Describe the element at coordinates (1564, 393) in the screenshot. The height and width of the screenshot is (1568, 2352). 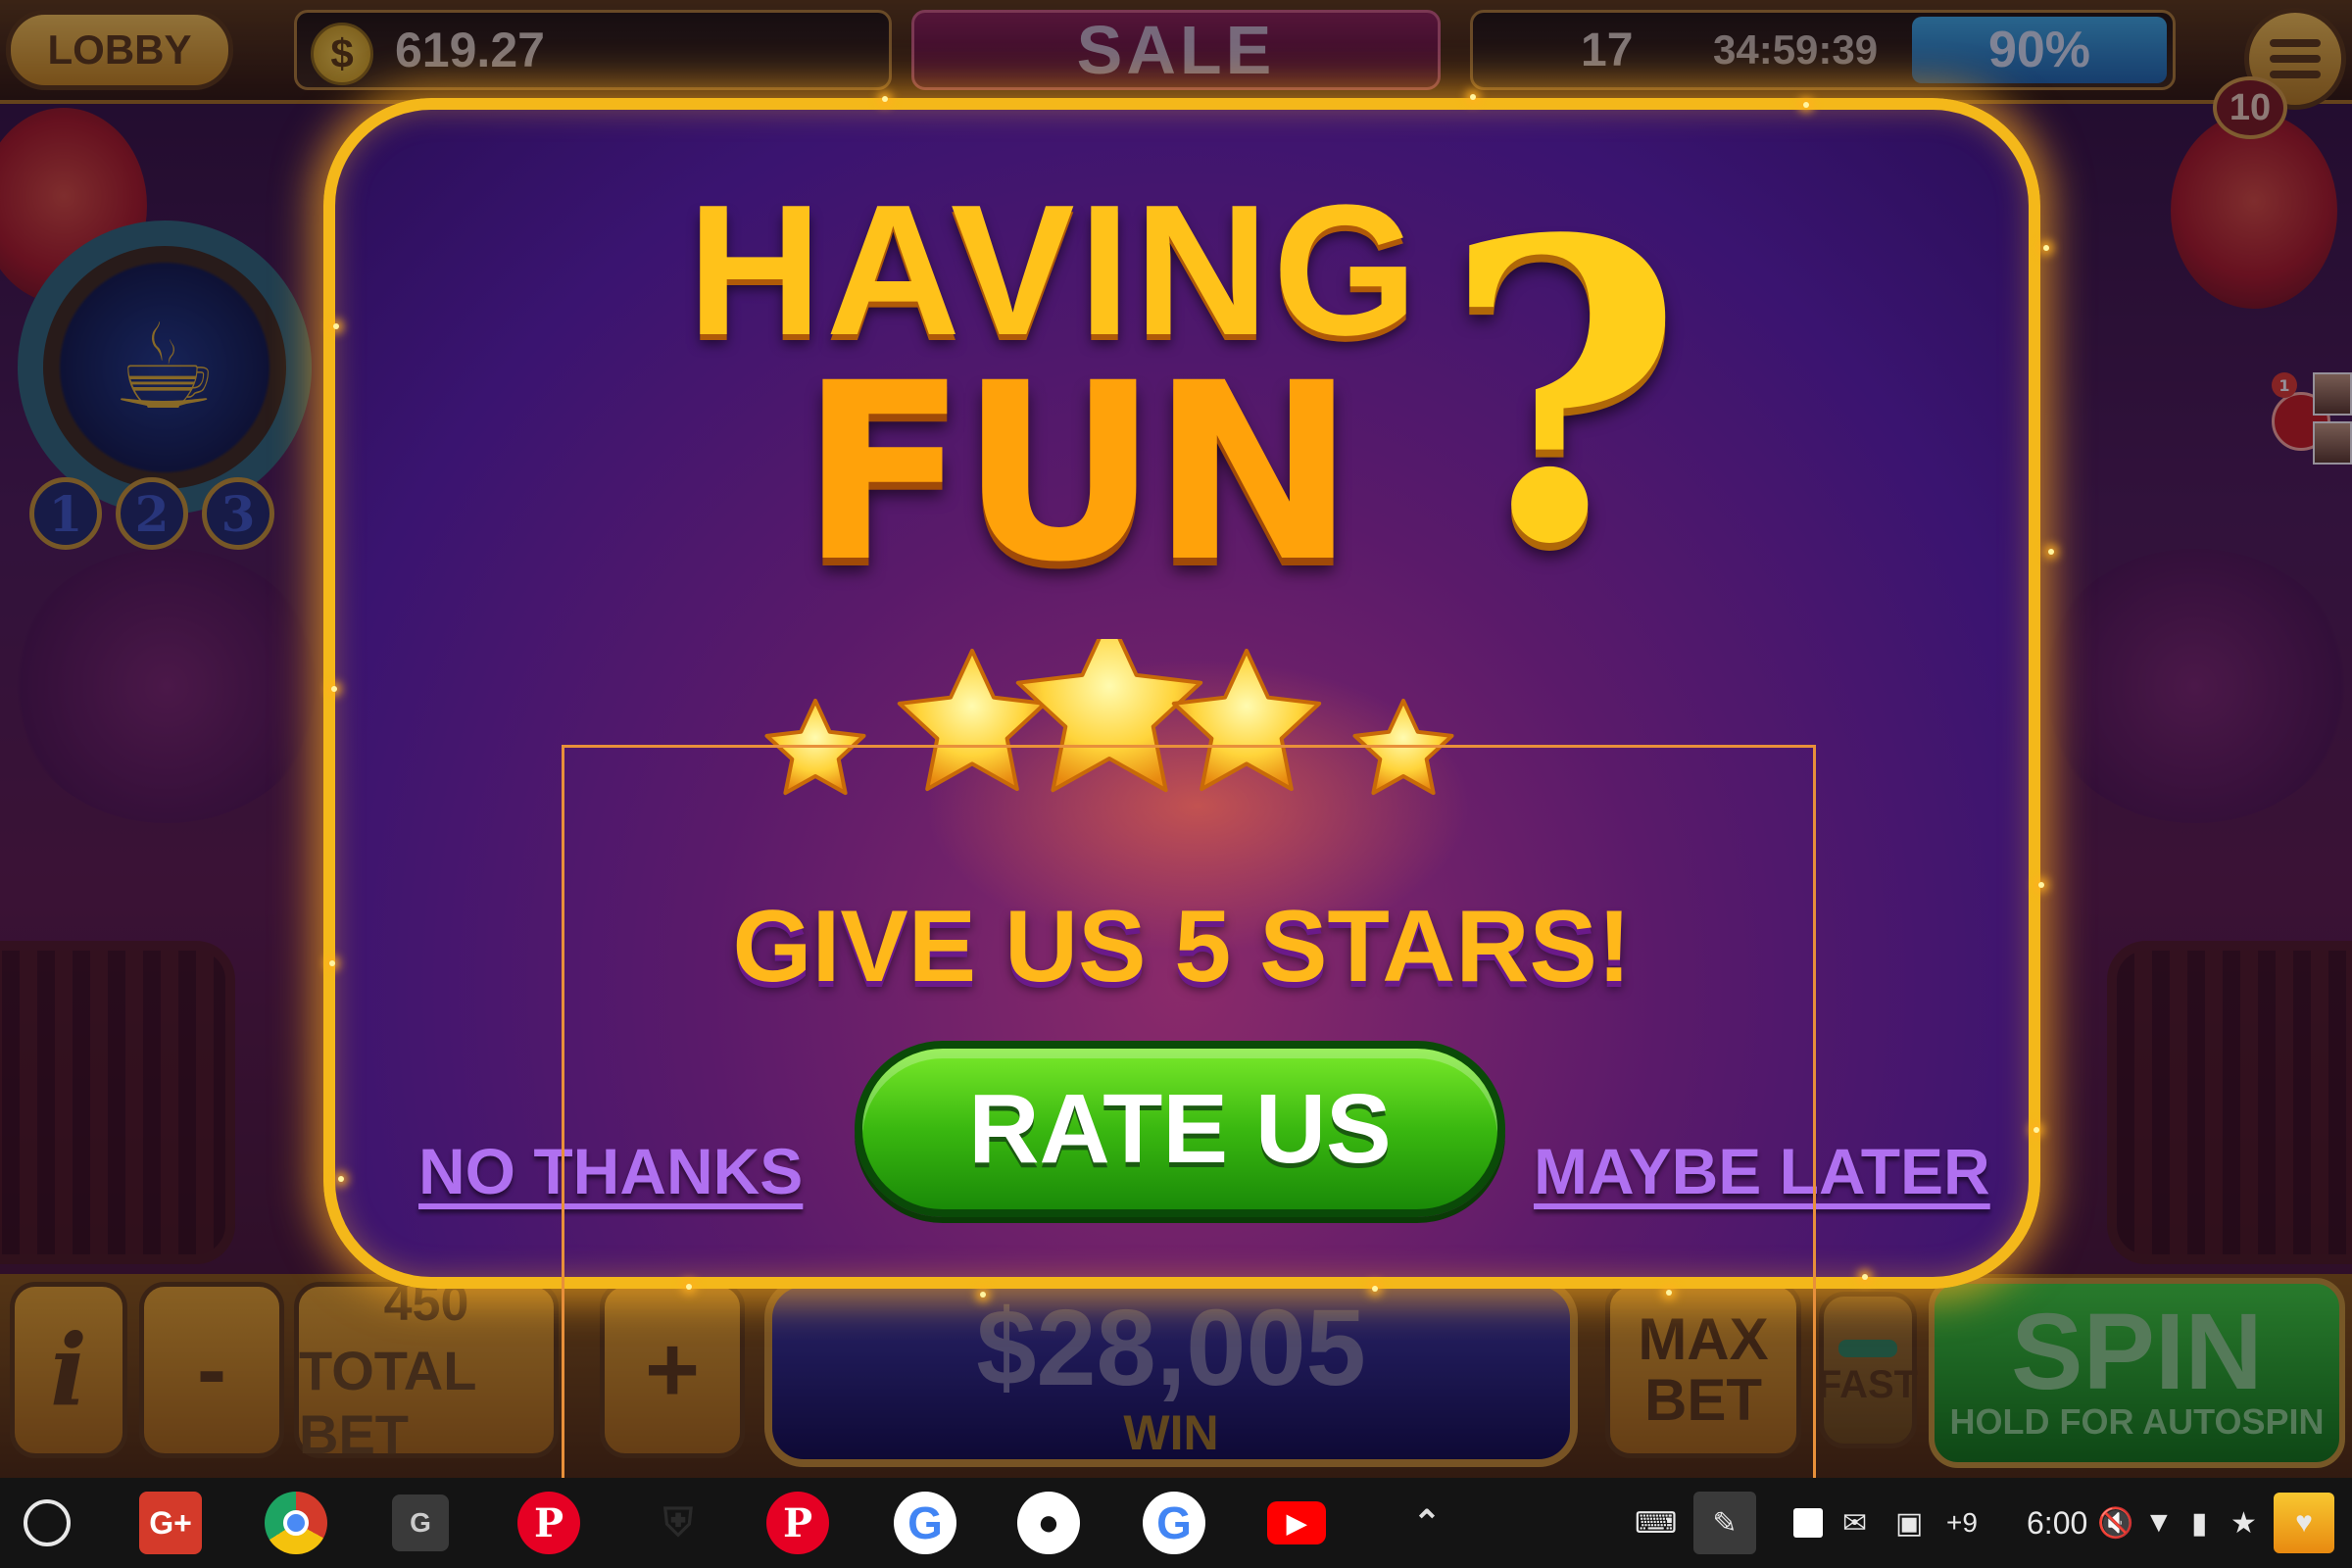
I see `question-mark: ?` at that location.